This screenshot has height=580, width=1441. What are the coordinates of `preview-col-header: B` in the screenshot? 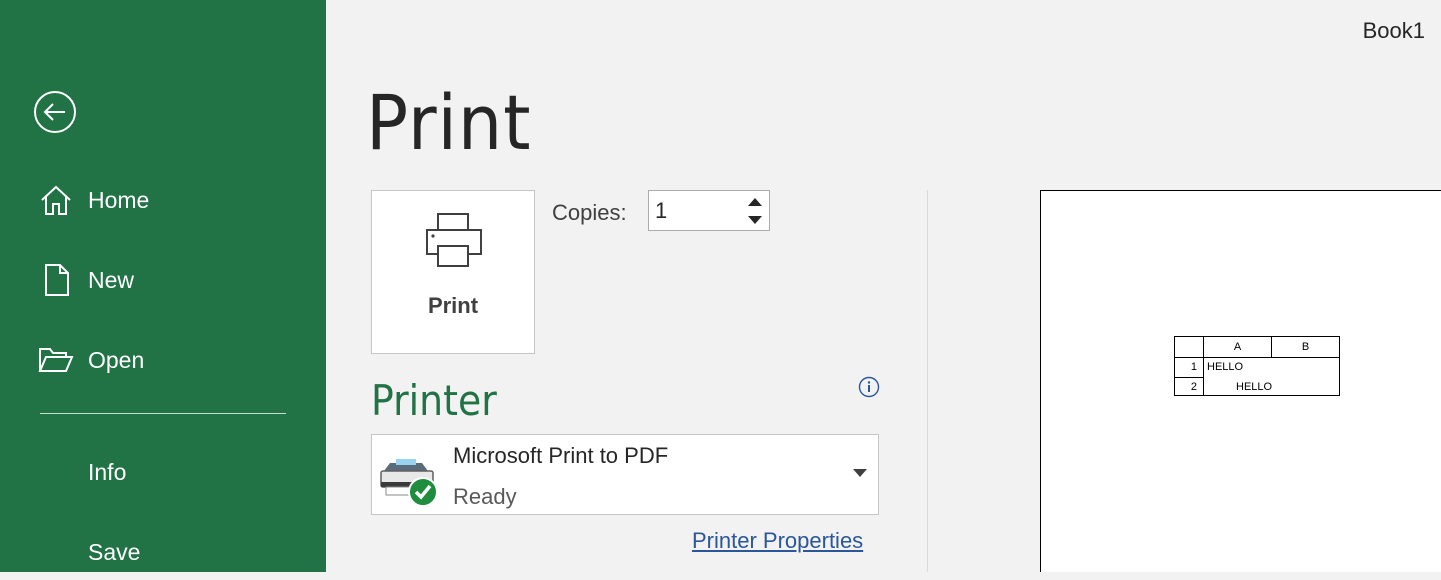 It's located at (1305, 347).